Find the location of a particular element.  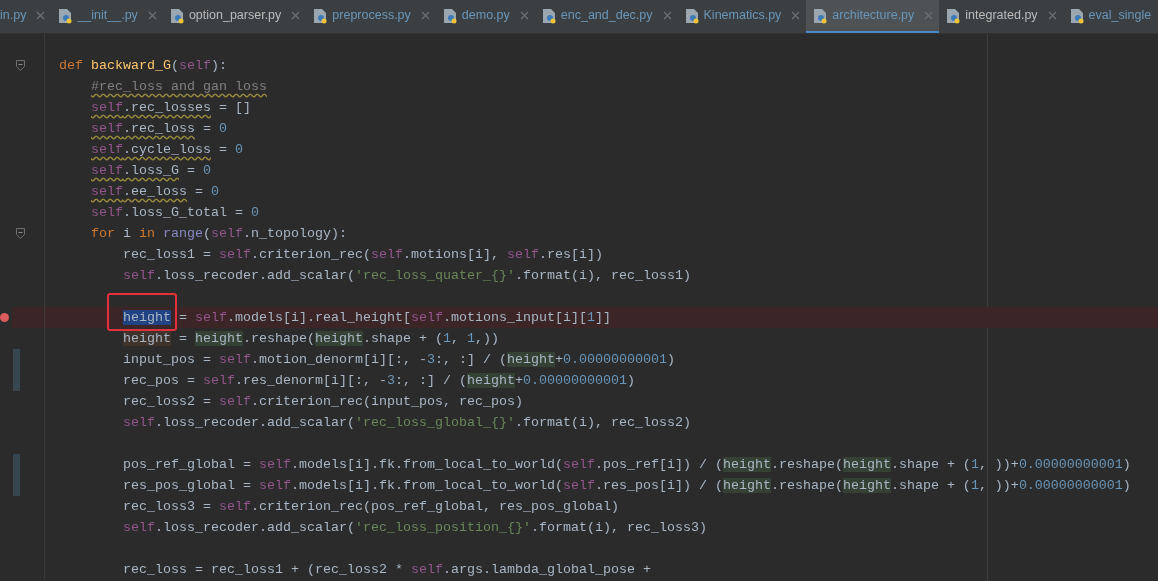

file-tab: demo.py is located at coordinates (485, 16).